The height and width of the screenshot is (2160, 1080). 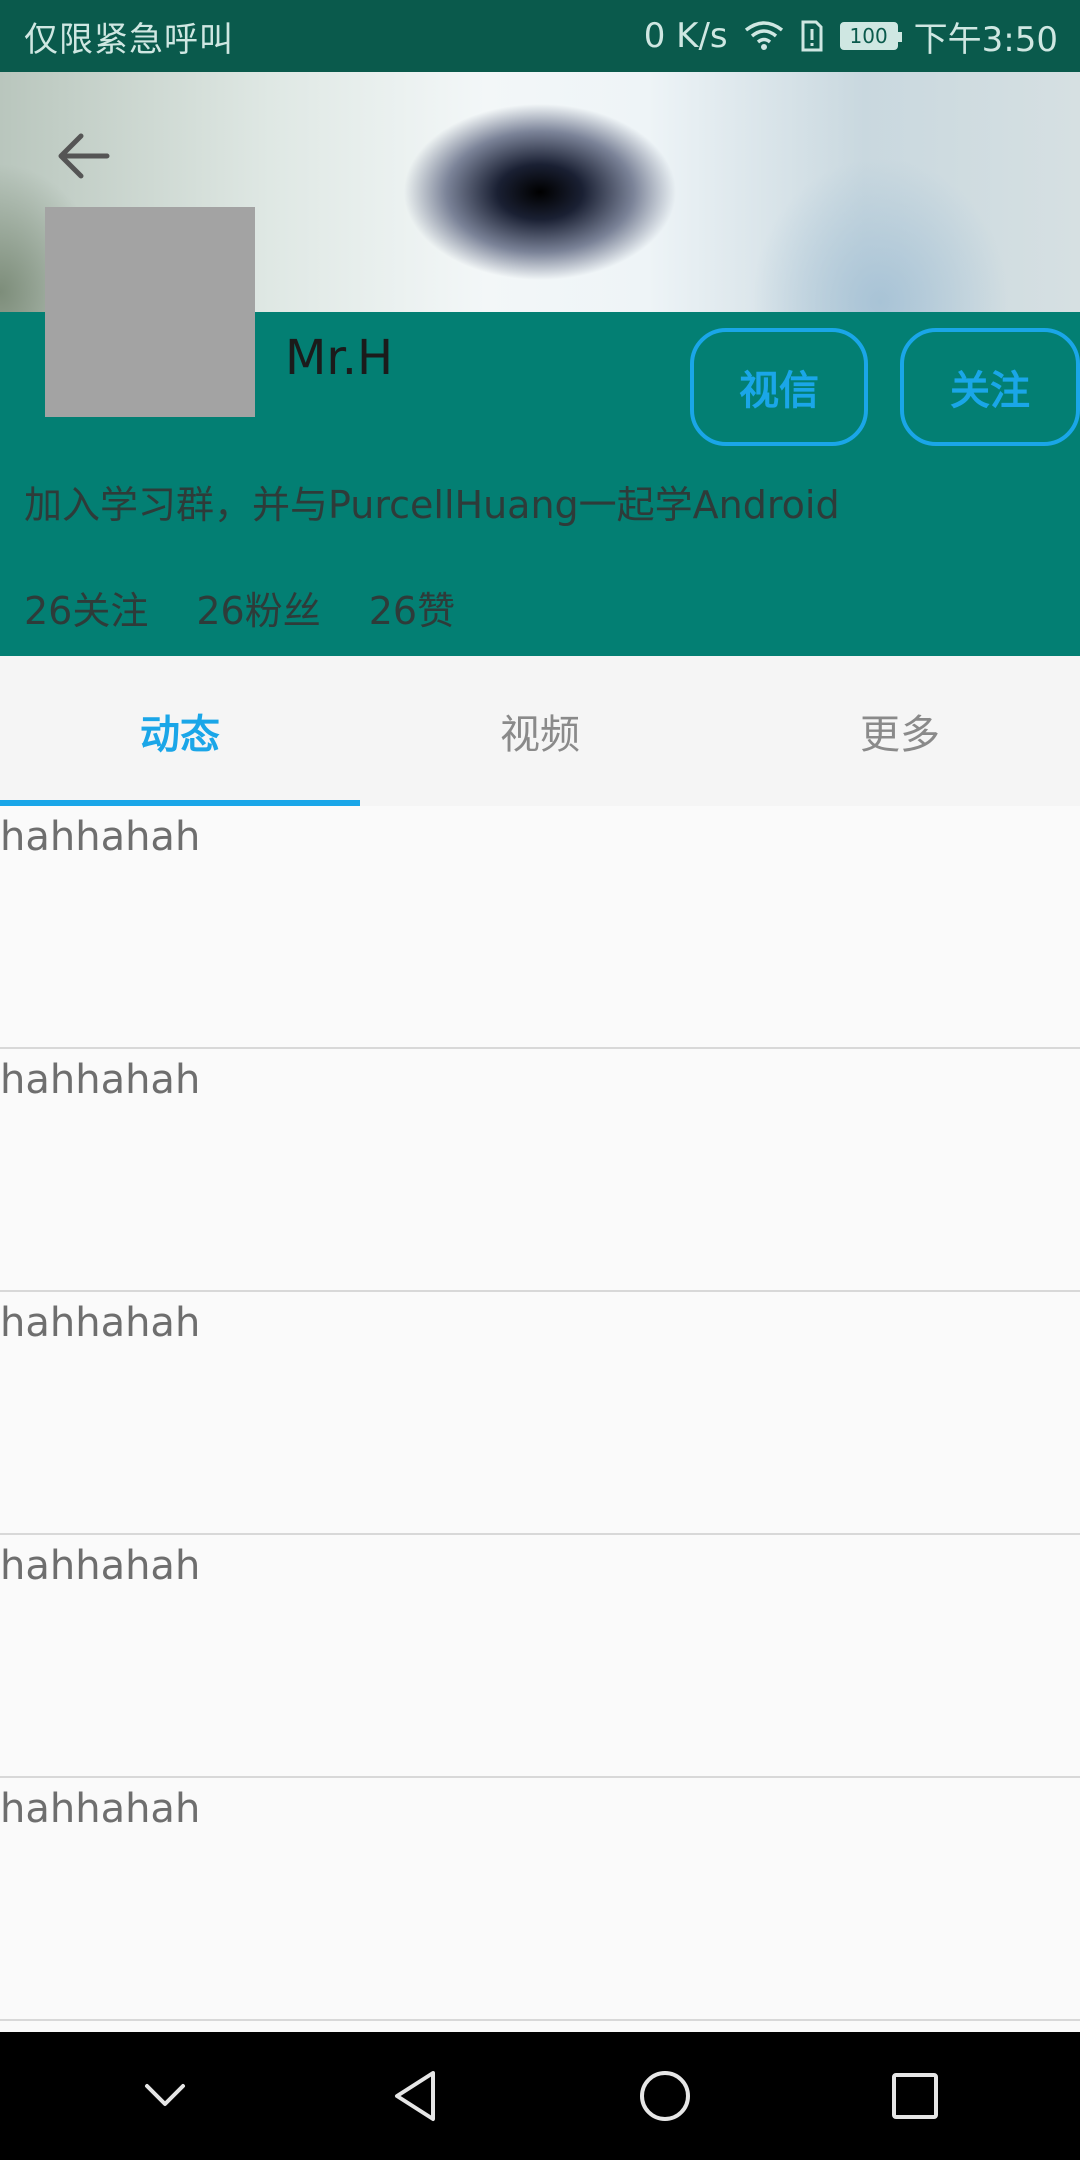 I want to click on likes-count: 26赞, so click(x=412, y=607).